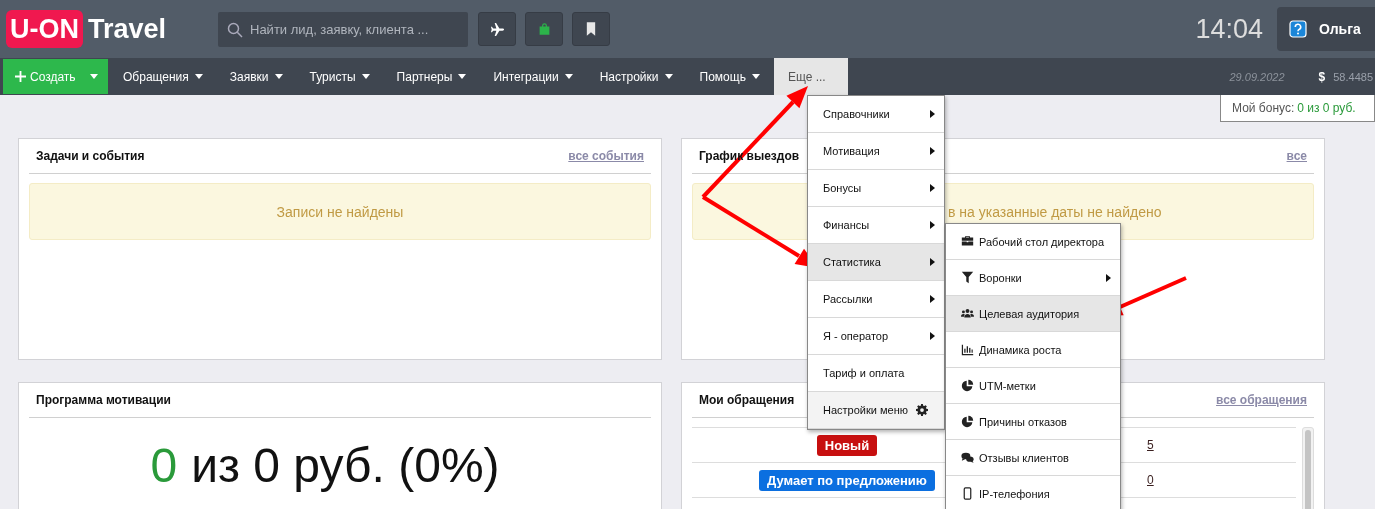  Describe the element at coordinates (531, 76) in the screenshot. I see `nav-menu-item: Интеграции` at that location.